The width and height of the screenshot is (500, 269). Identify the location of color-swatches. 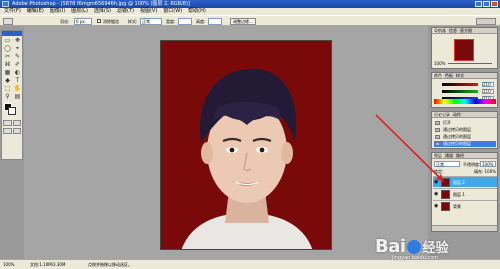
(12, 110).